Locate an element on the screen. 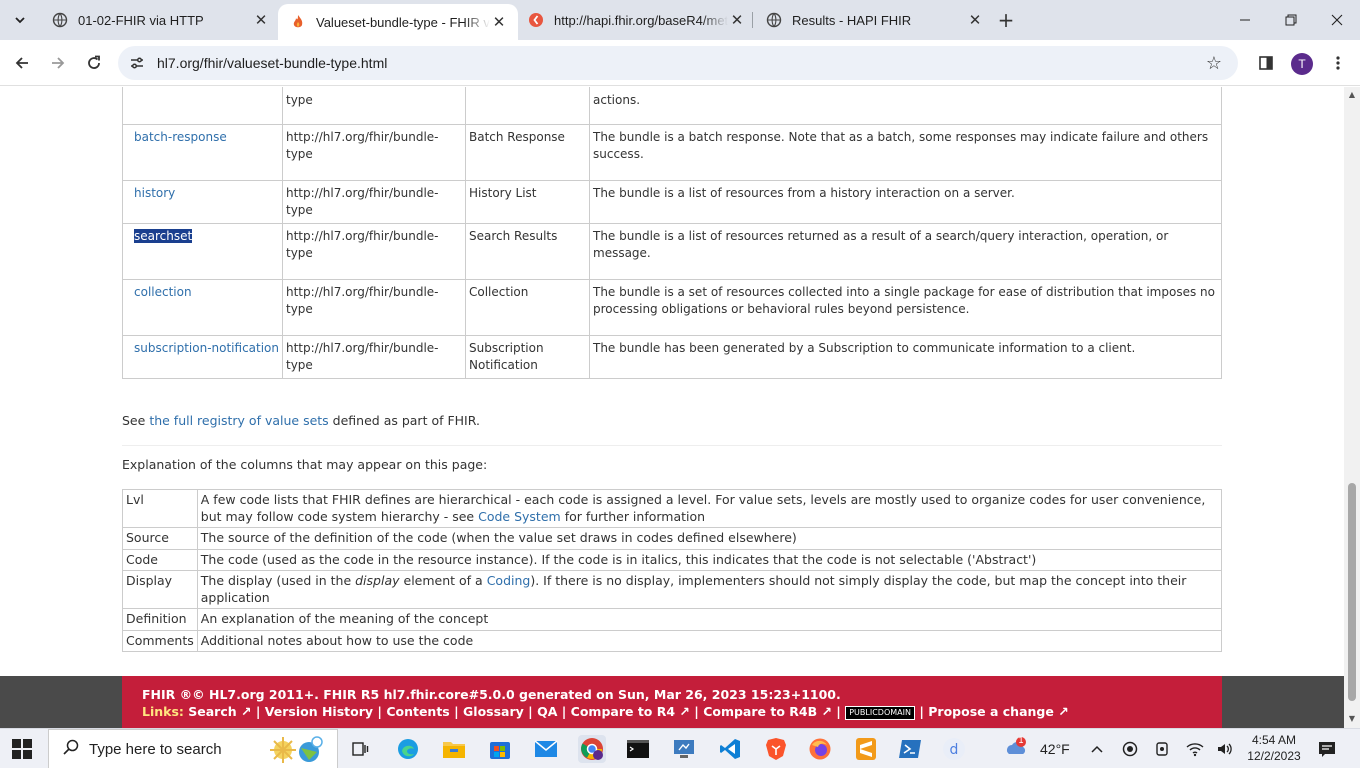 This screenshot has height=768, width=1360. task-view-icon is located at coordinates (360, 749).